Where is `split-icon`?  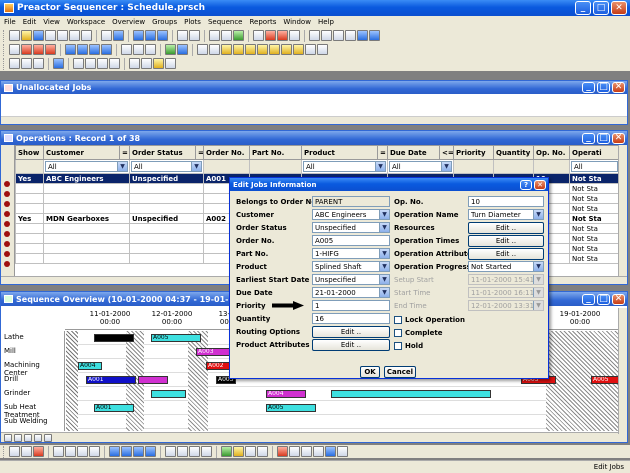
split-icon is located at coordinates (94, 49).